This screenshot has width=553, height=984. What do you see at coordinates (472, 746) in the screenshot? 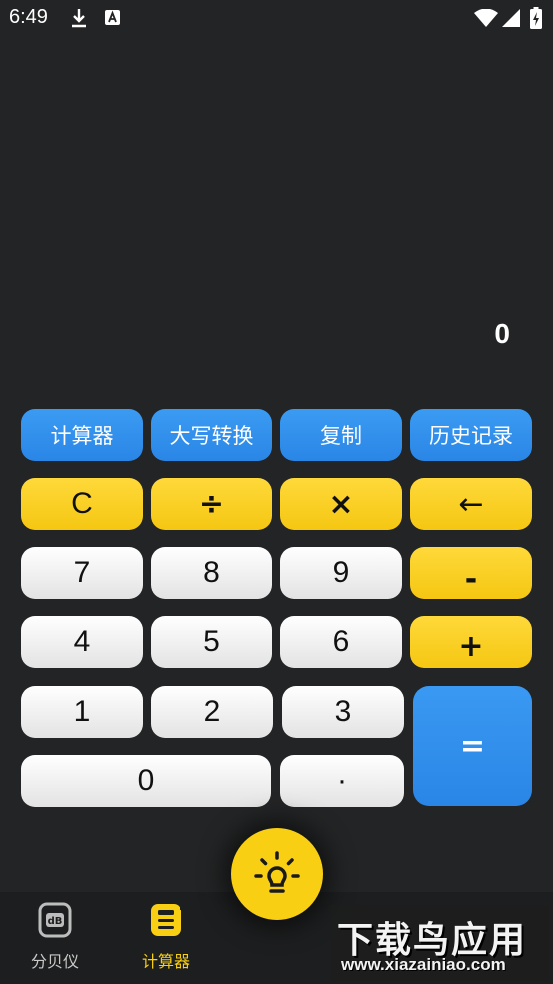
I see `equals-button: =` at bounding box center [472, 746].